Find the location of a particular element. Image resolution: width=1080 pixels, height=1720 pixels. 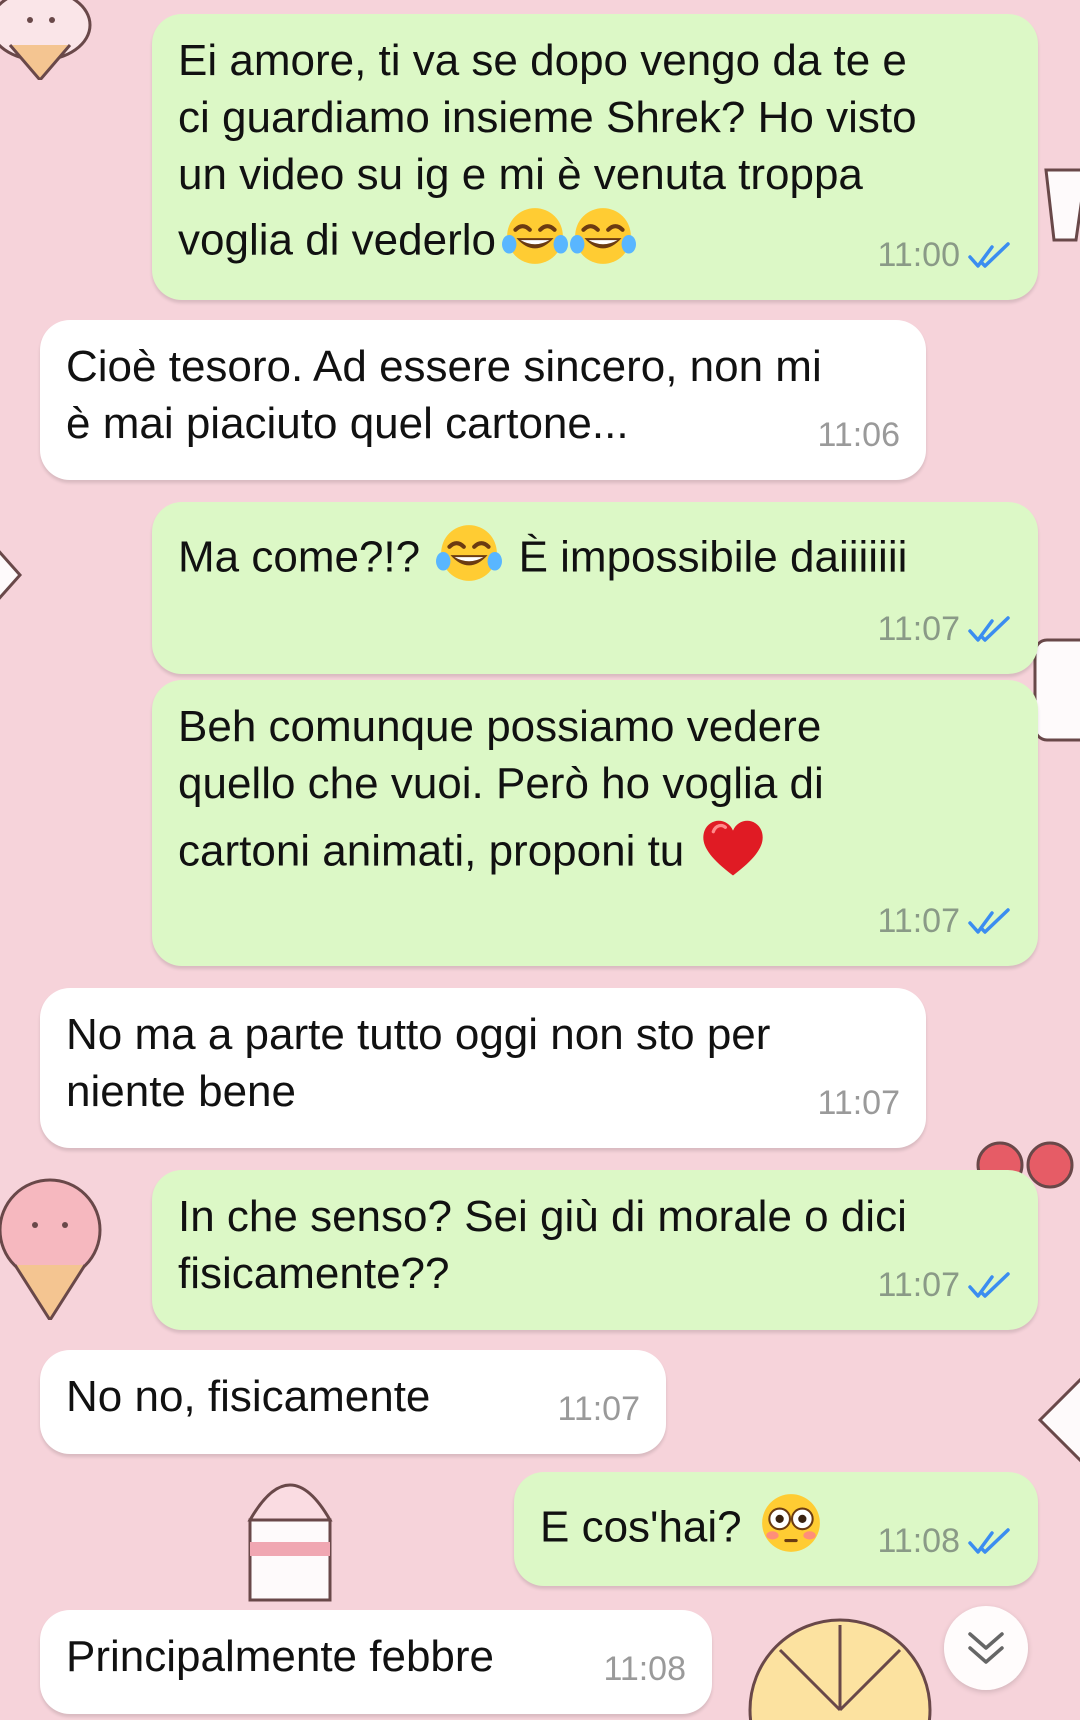

message-meta: 11:06 is located at coordinates (858, 435).